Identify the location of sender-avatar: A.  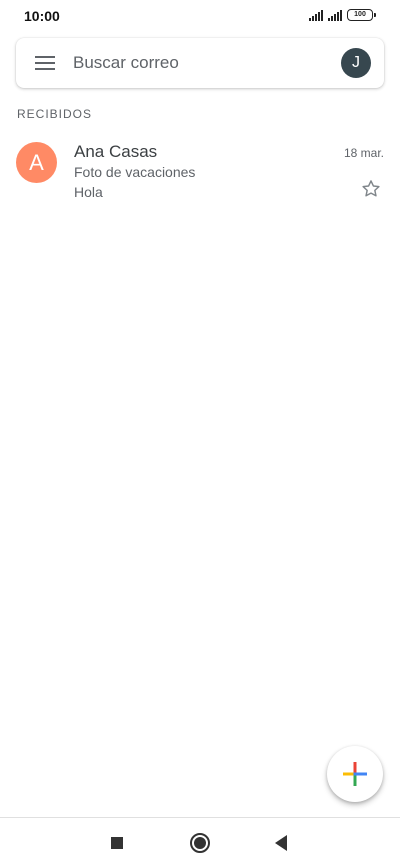
(36, 162).